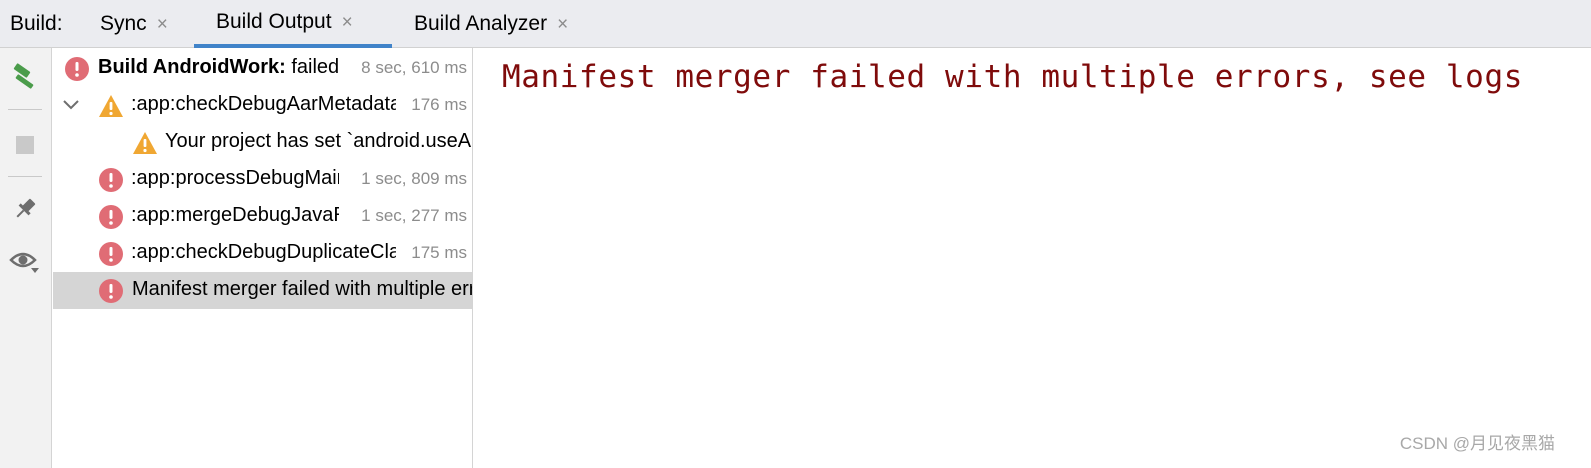  What do you see at coordinates (218, 67) in the screenshot?
I see `tree-row-label: Build AndroidWork: failed` at bounding box center [218, 67].